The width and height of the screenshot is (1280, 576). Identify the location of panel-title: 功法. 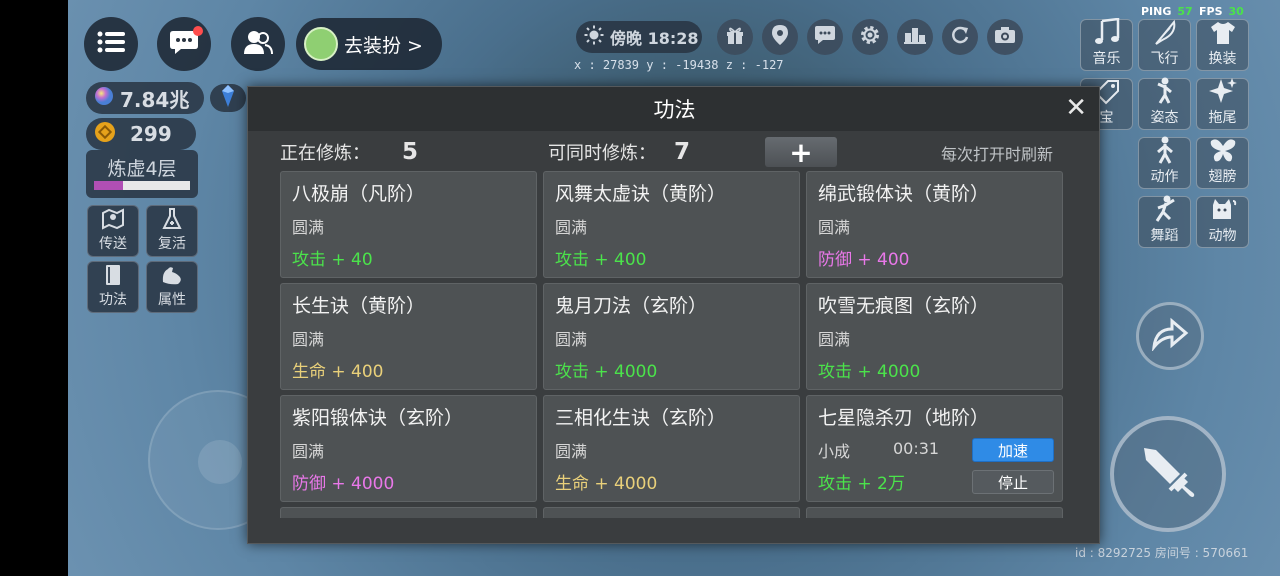
(674, 110).